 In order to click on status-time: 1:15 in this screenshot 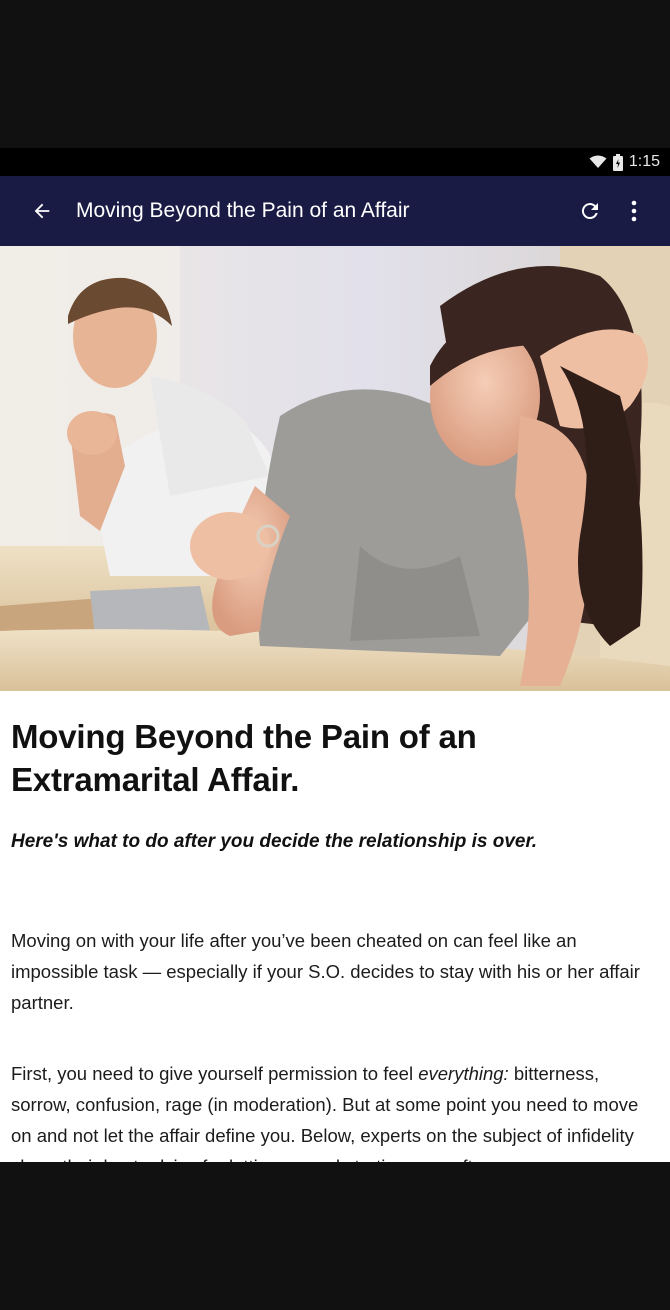, I will do `click(644, 161)`.